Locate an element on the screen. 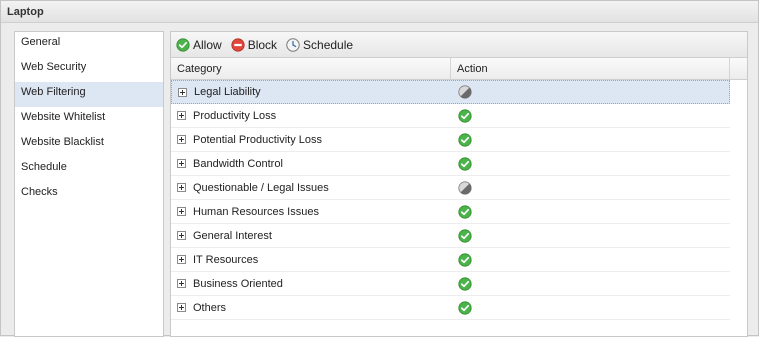  sidebar-item-website-blacklist: Website Blacklist is located at coordinates (89, 144).